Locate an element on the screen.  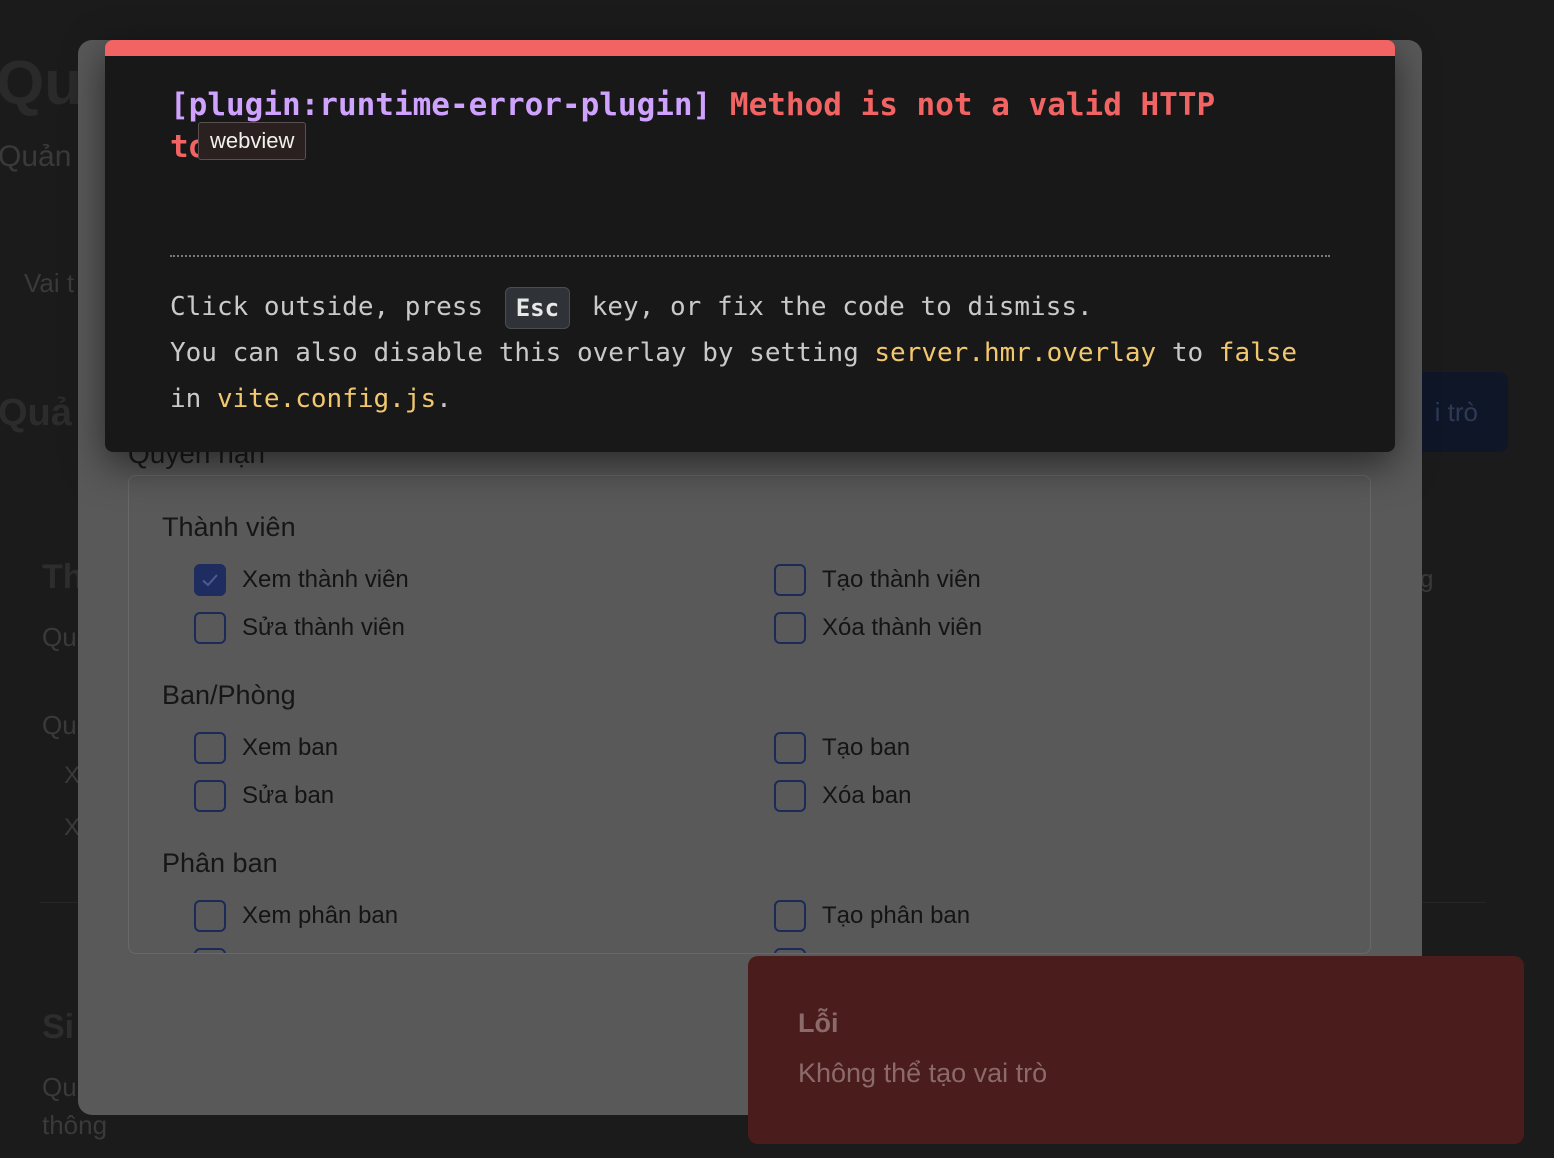
divider is located at coordinates (750, 256).